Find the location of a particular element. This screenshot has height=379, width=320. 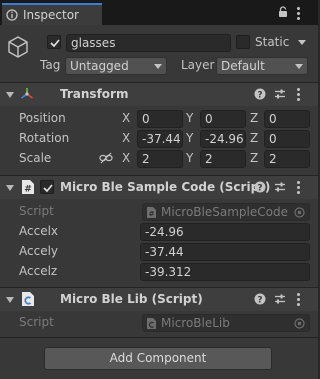

sample-code-title: Micro Ble Sample Code (Script) is located at coordinates (165, 187).